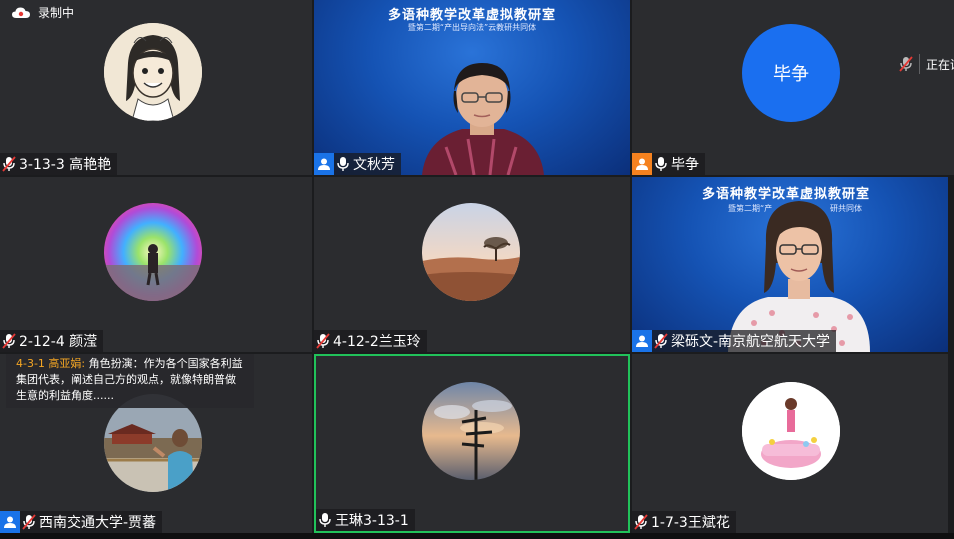  I want to click on participant-name-bar: 4-12-2兰玉玲, so click(370, 341).